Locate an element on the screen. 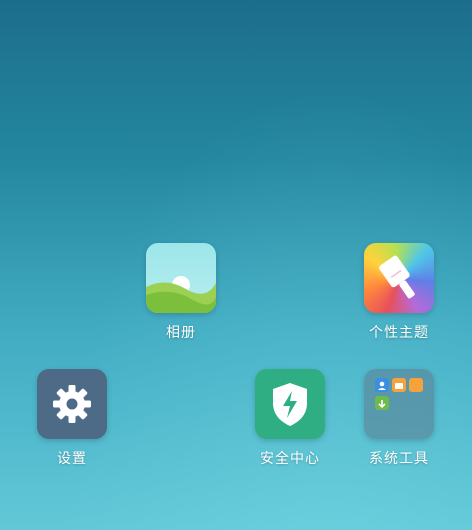  app-label-settings: 设置 is located at coordinates (72, 459).